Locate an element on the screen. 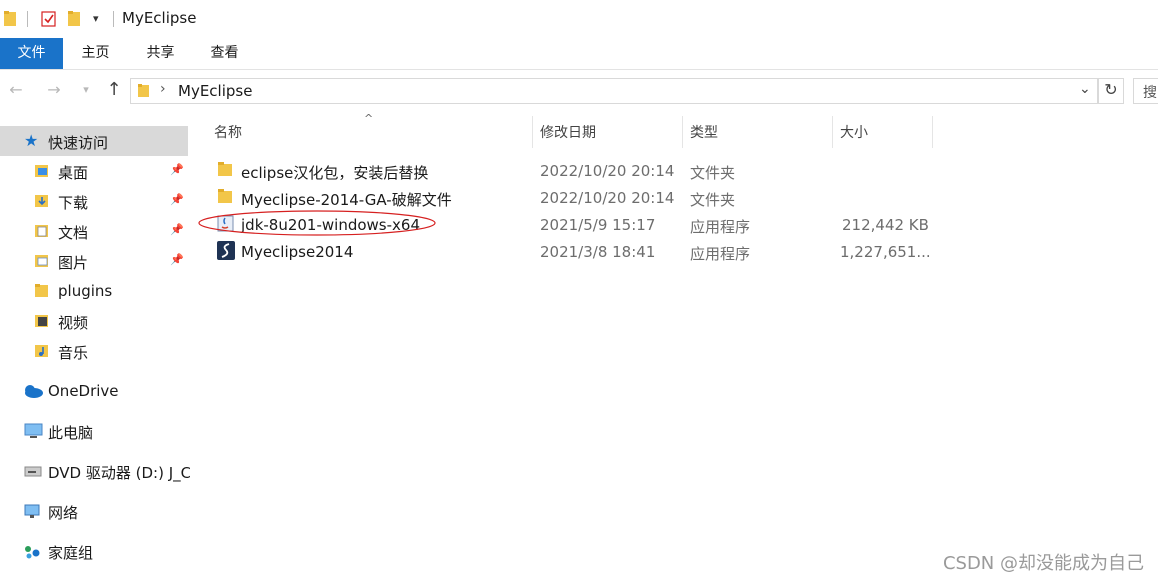 This screenshot has width=1158, height=583. recent-locations-chevron-icon: ▾ is located at coordinates (86, 90).